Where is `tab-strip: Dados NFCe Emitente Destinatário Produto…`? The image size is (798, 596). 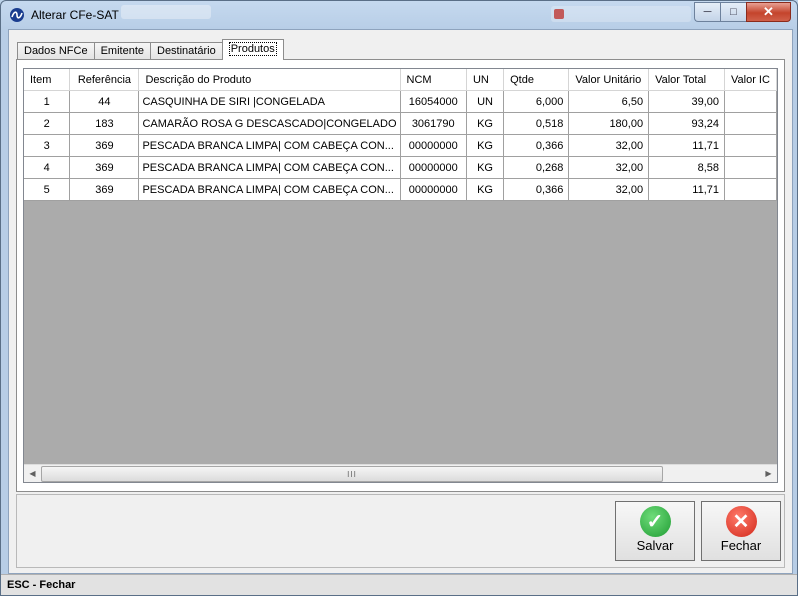 tab-strip: Dados NFCe Emitente Destinatário Produto… is located at coordinates (150, 49).